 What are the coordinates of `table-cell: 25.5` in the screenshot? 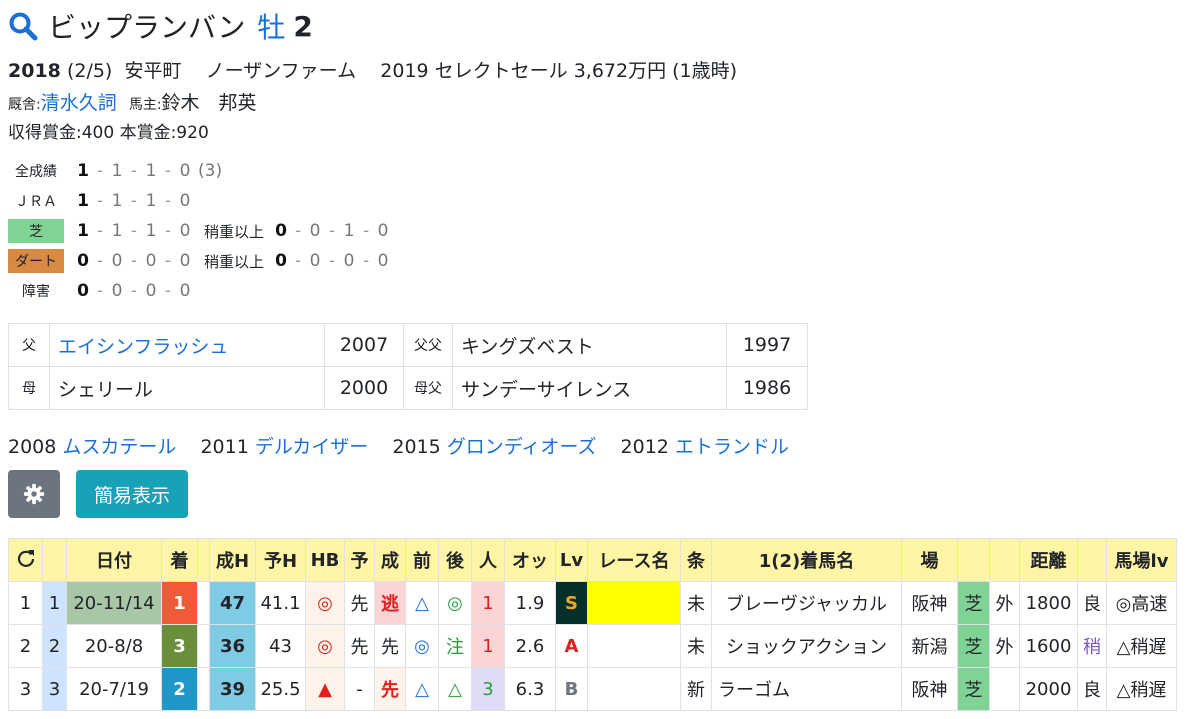 It's located at (280, 689).